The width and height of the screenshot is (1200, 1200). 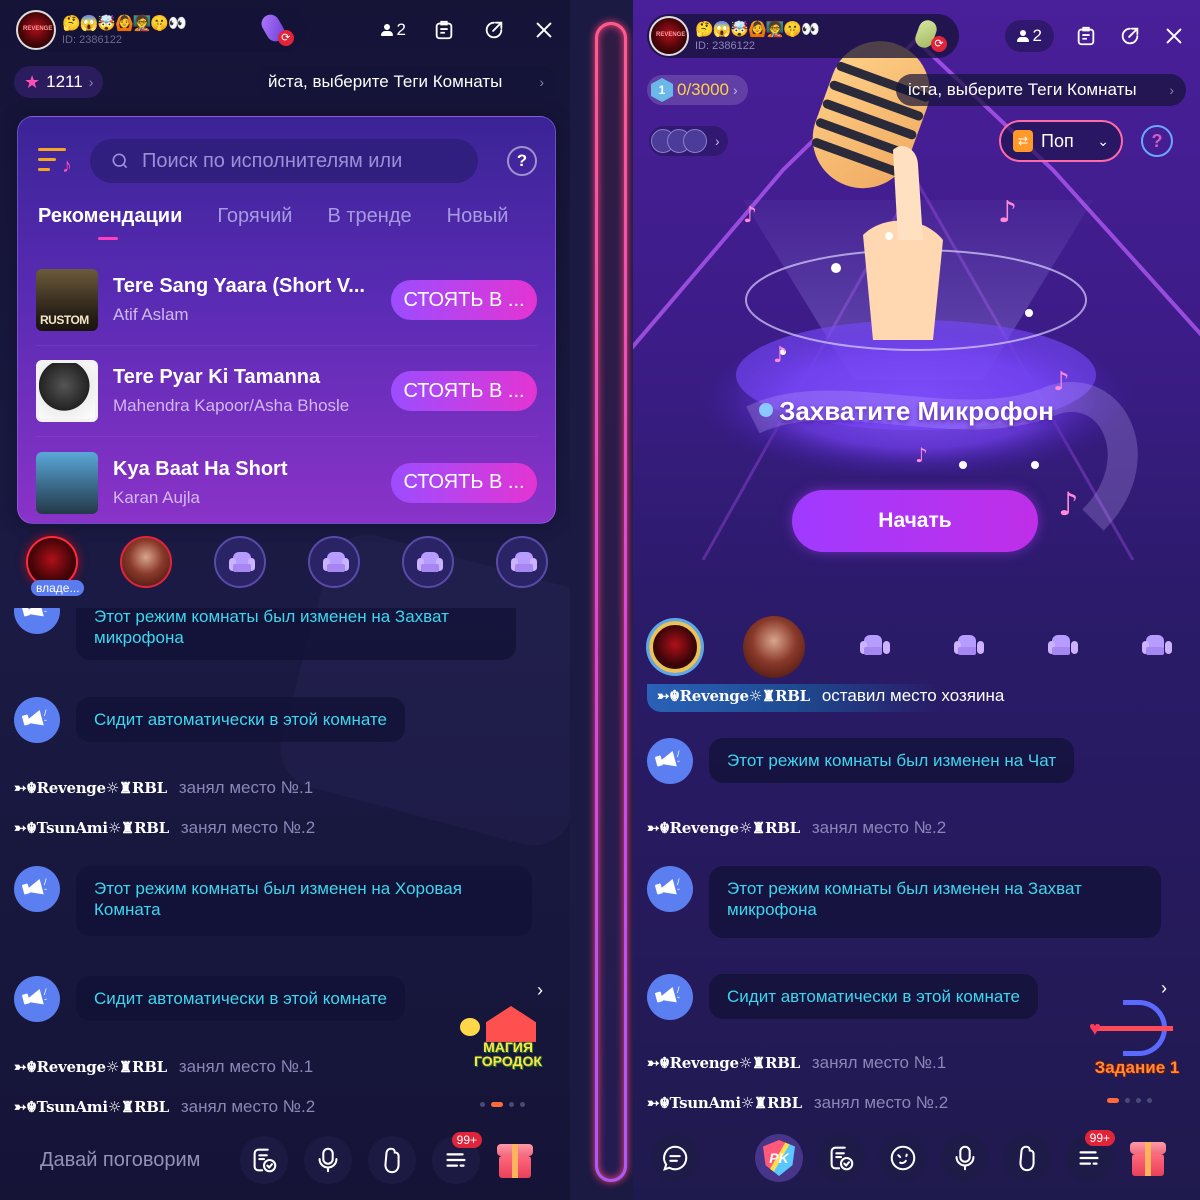 What do you see at coordinates (1041, 90) in the screenshot?
I see `room-tags-button: іста, выберите Теги Комнаты ›` at bounding box center [1041, 90].